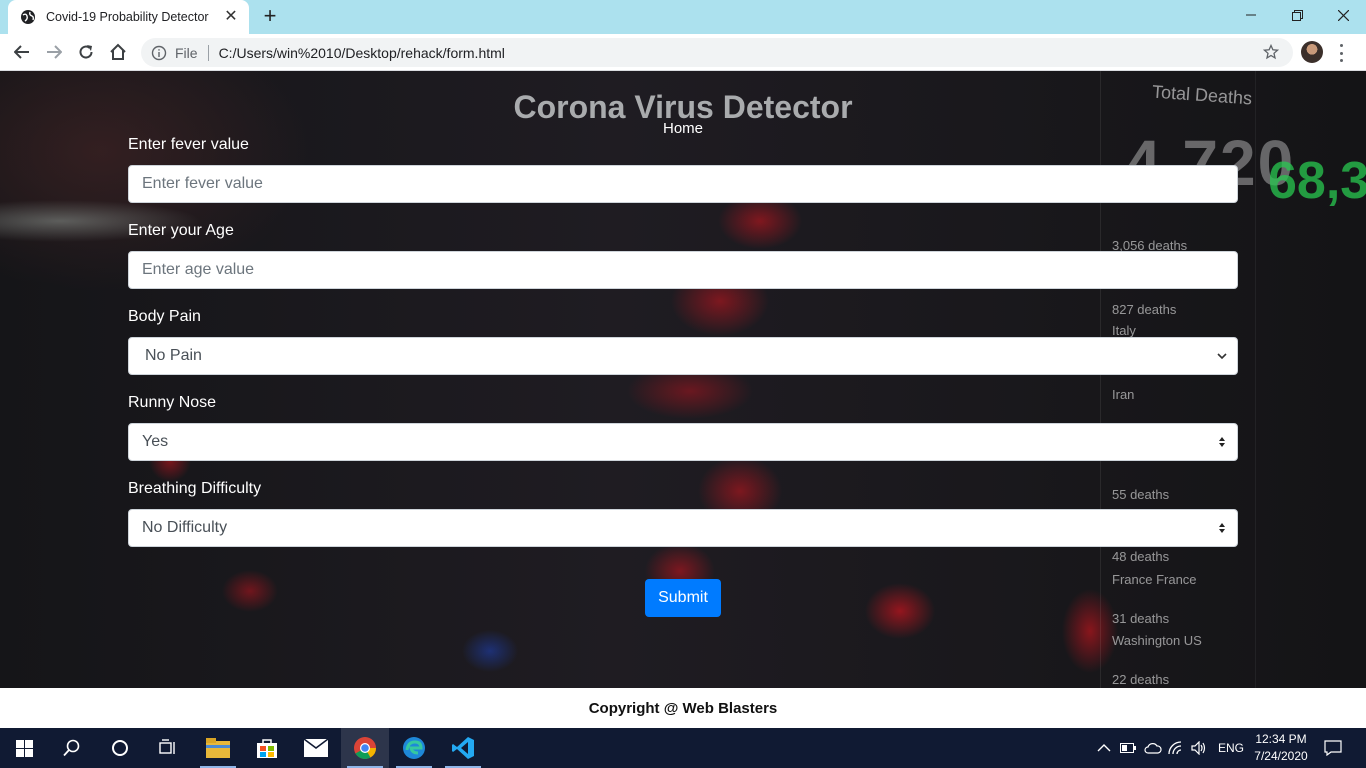  I want to click on fever-input: Enter fever value, so click(683, 184).